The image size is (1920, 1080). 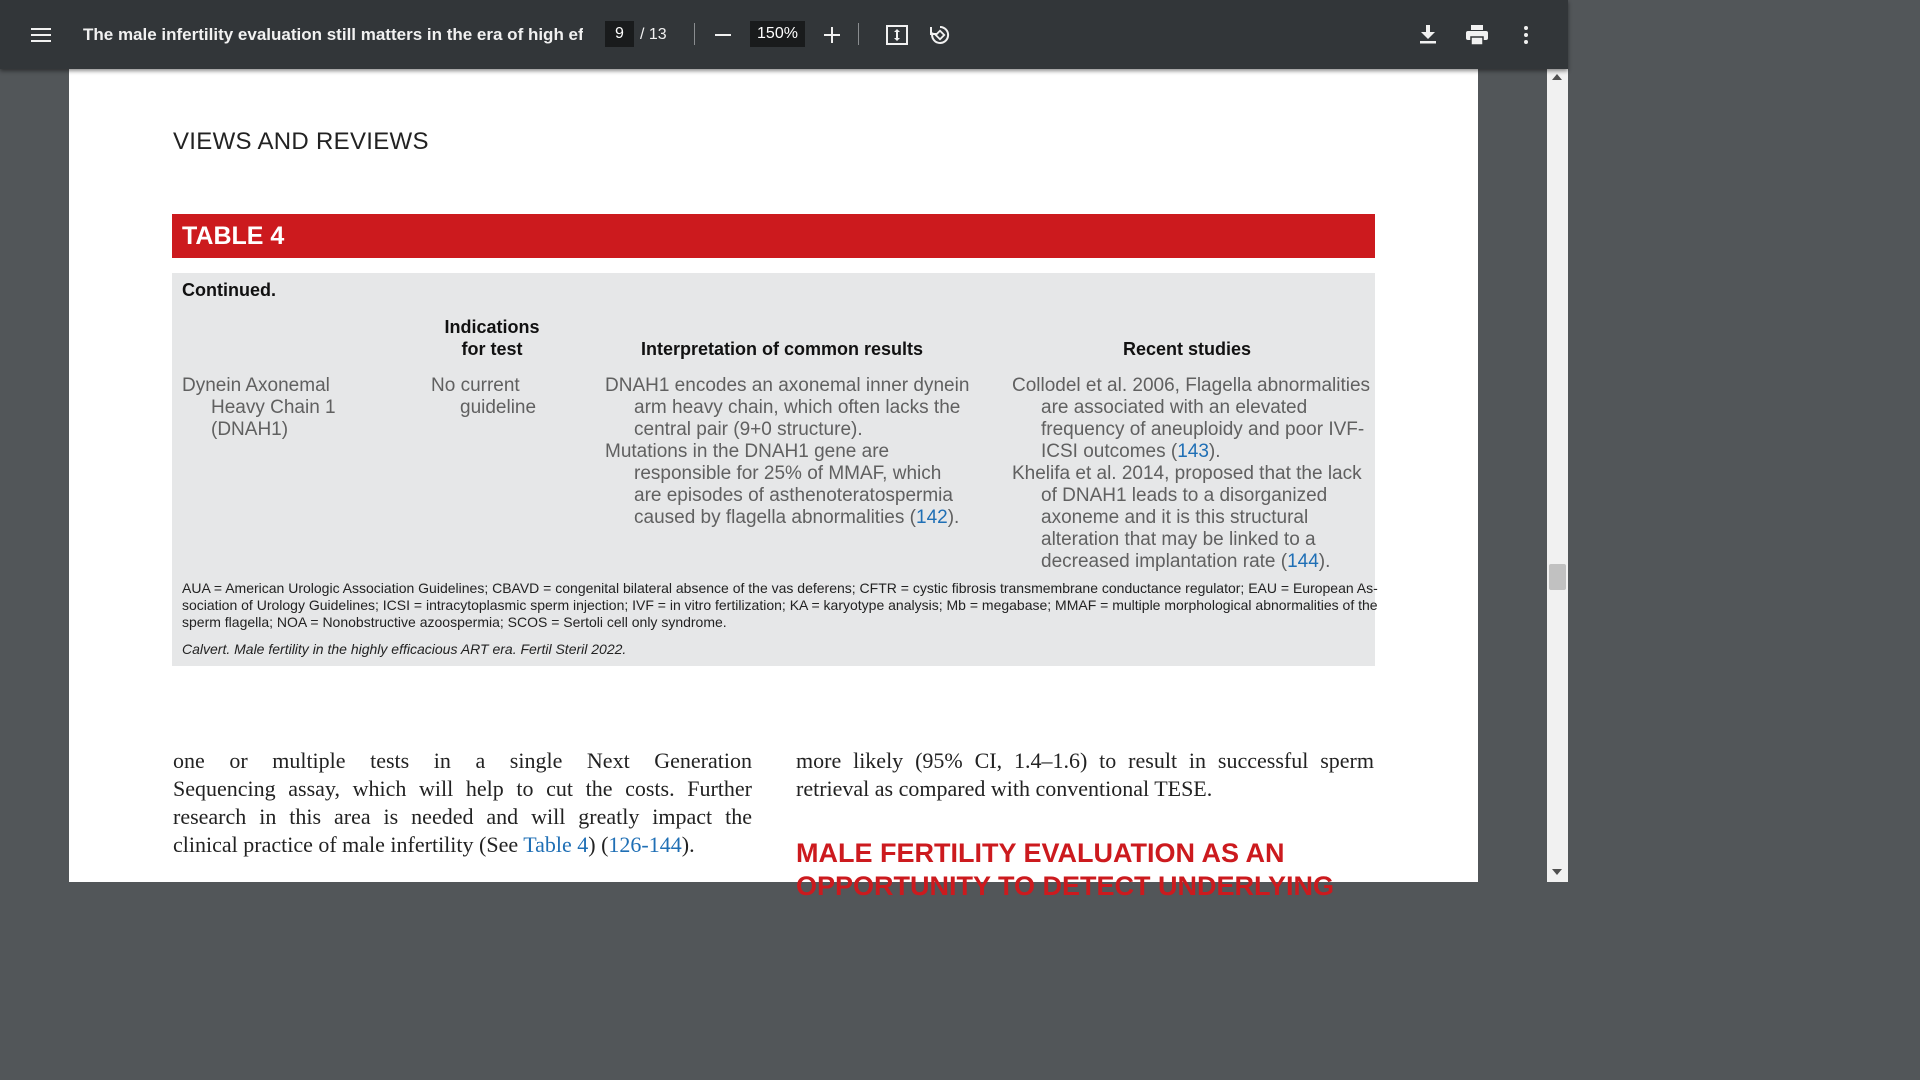 I want to click on cell-line: No current, so click(x=475, y=385).